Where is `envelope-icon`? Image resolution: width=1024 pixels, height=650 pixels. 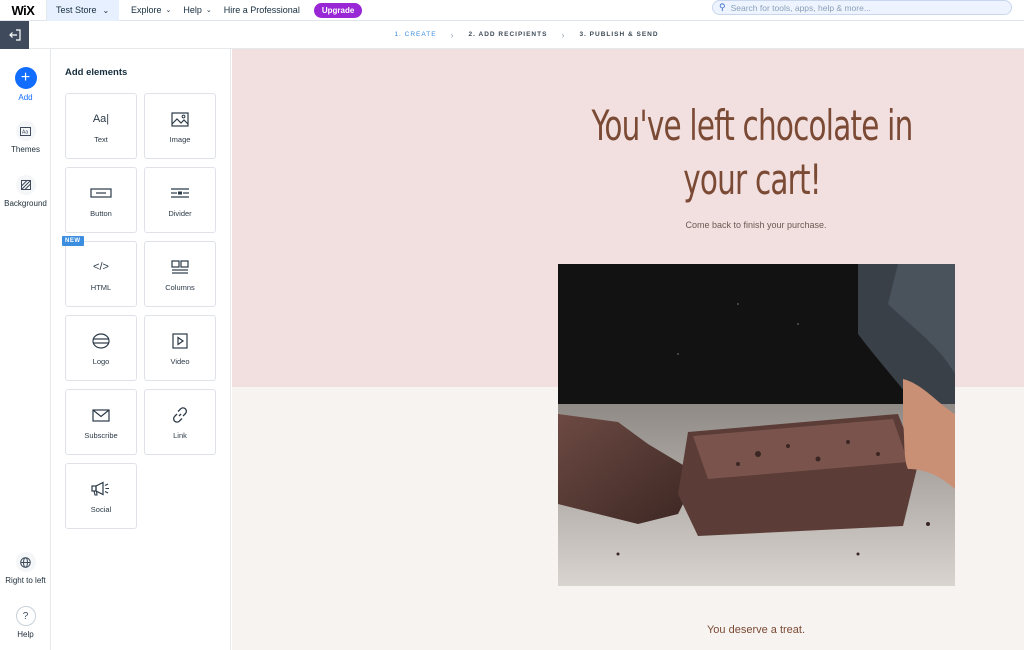
envelope-icon is located at coordinates (101, 415).